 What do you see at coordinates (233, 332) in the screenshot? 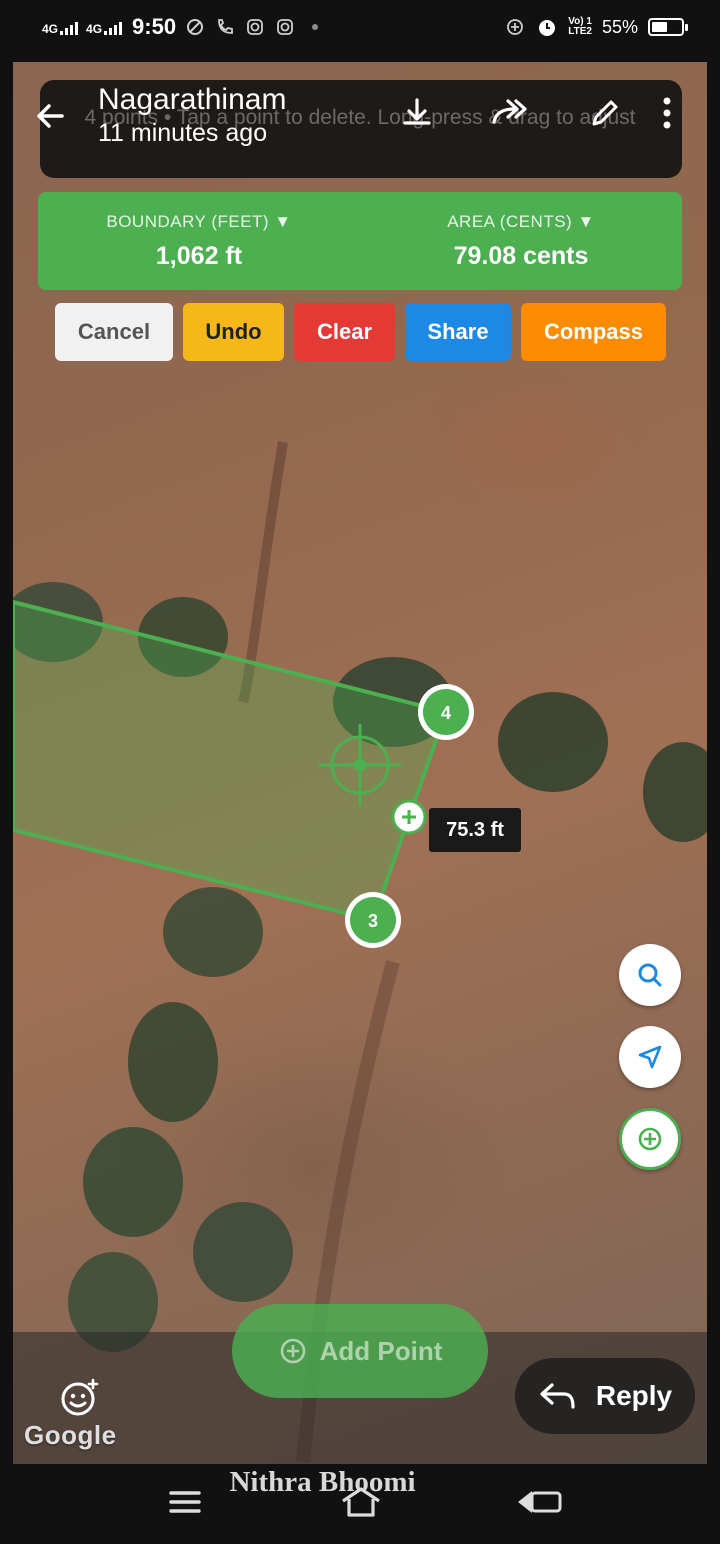
I see `undo-button: Undo` at bounding box center [233, 332].